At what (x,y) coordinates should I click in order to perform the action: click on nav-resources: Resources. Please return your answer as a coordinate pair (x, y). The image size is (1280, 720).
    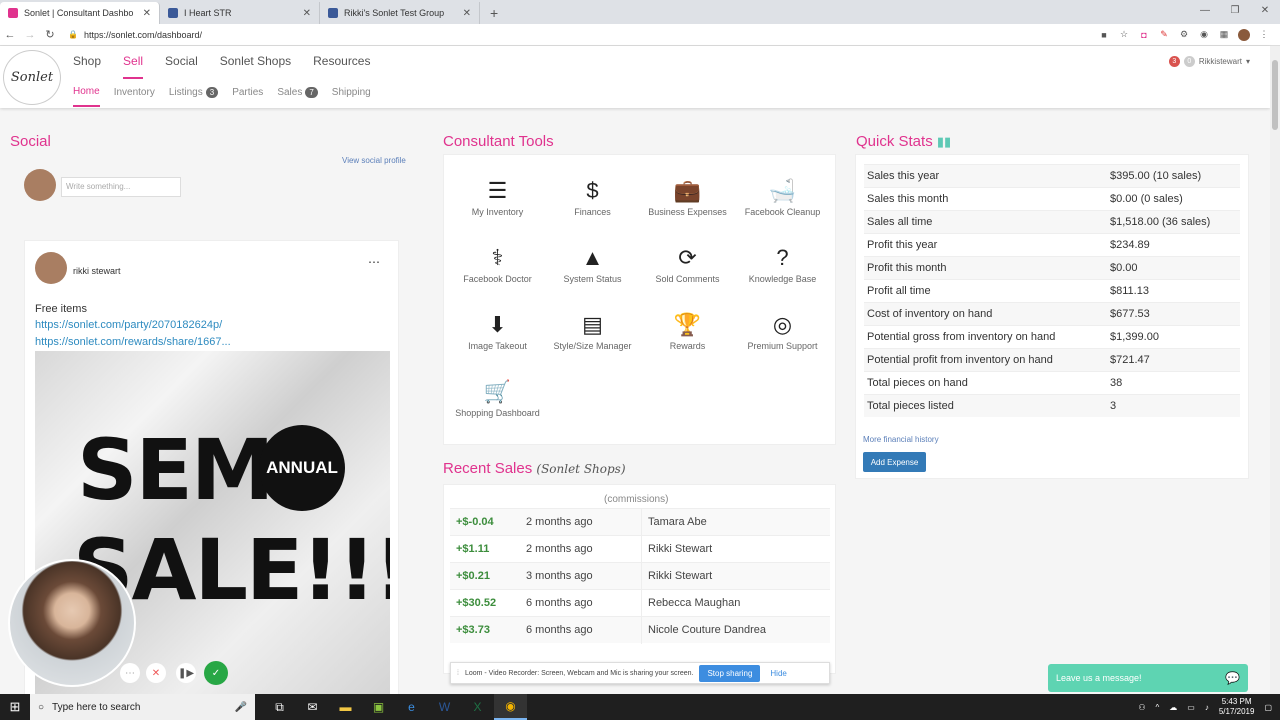
    Looking at the image, I should click on (341, 66).